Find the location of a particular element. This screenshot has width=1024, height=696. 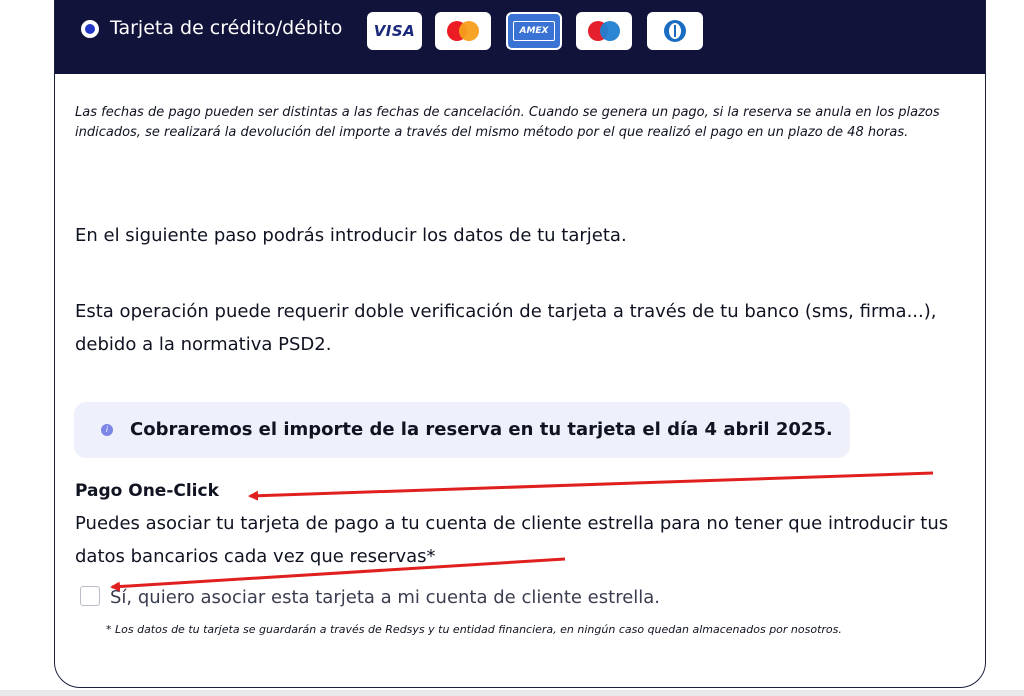

diners-logo is located at coordinates (675, 31).